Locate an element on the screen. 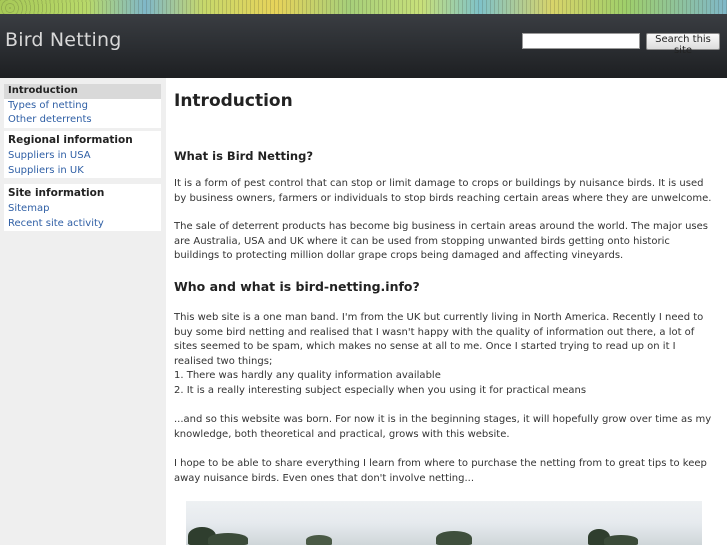  sidebar-item-sitemap: Sitemap is located at coordinates (82, 209).